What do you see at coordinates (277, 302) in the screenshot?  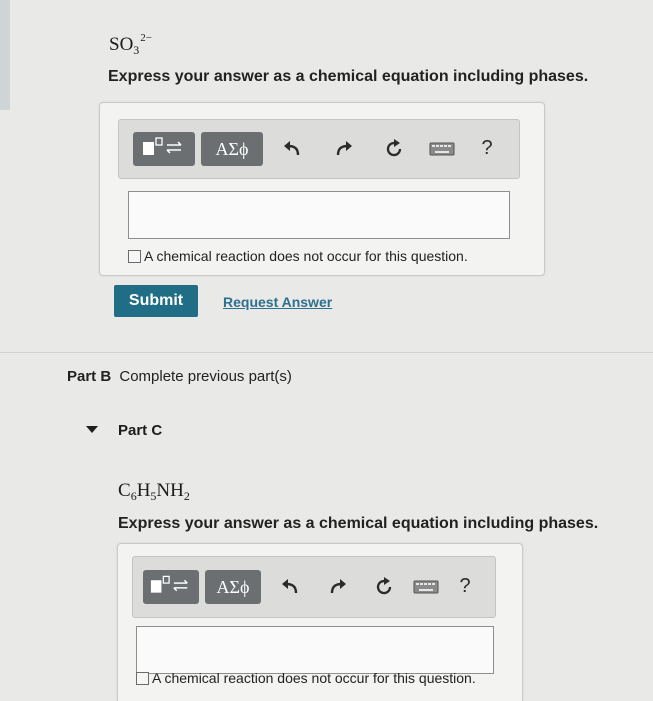 I see `request-answer-link: Request Answer` at bounding box center [277, 302].